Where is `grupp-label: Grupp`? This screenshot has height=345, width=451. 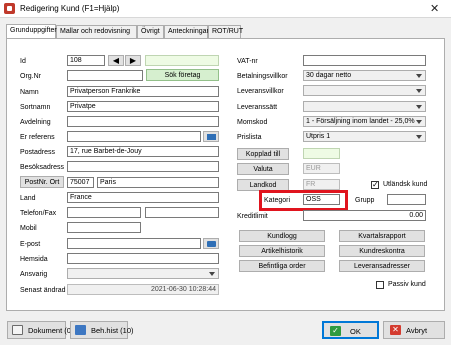
grupp-label: Grupp is located at coordinates (365, 200).